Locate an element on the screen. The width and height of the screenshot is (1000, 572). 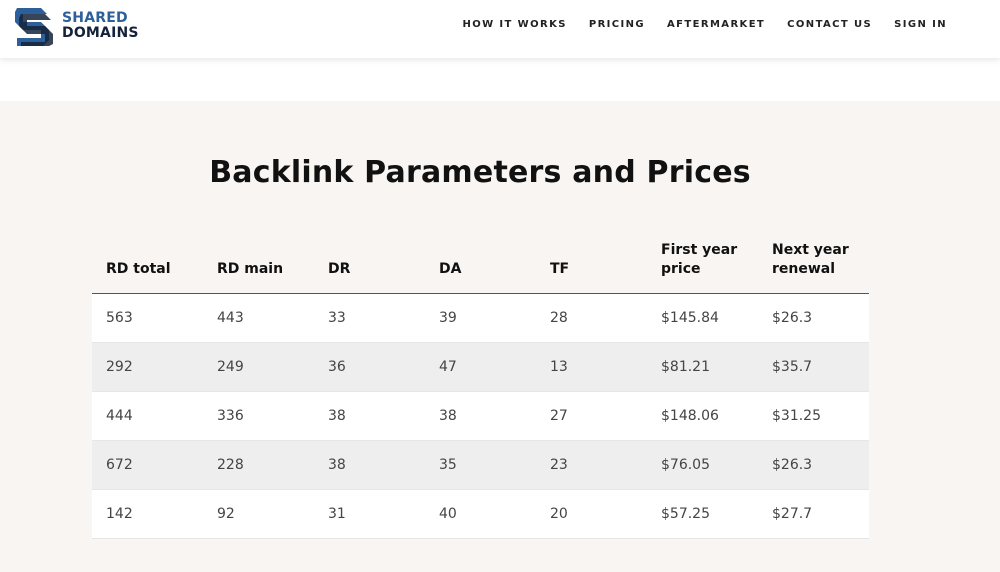
nav-pricing: PRICING is located at coordinates (617, 24).